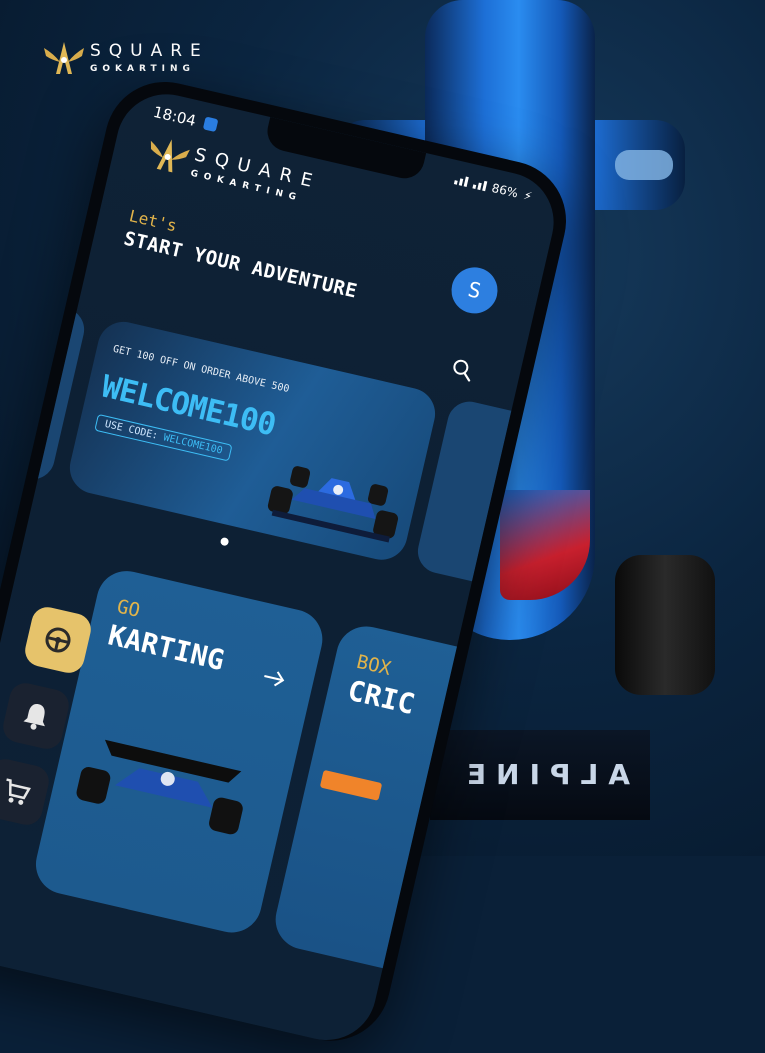 The width and height of the screenshot is (765, 1053). What do you see at coordinates (351, 785) in the screenshot?
I see `cricket-bat-image` at bounding box center [351, 785].